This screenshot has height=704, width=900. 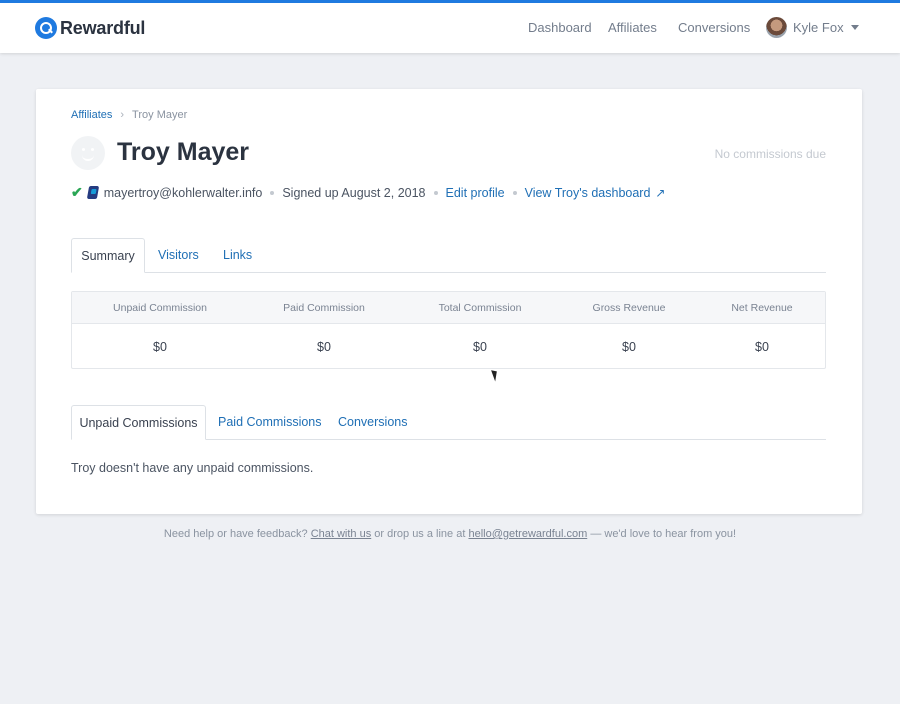 What do you see at coordinates (818, 27) in the screenshot?
I see `user-name: Kyle Fox` at bounding box center [818, 27].